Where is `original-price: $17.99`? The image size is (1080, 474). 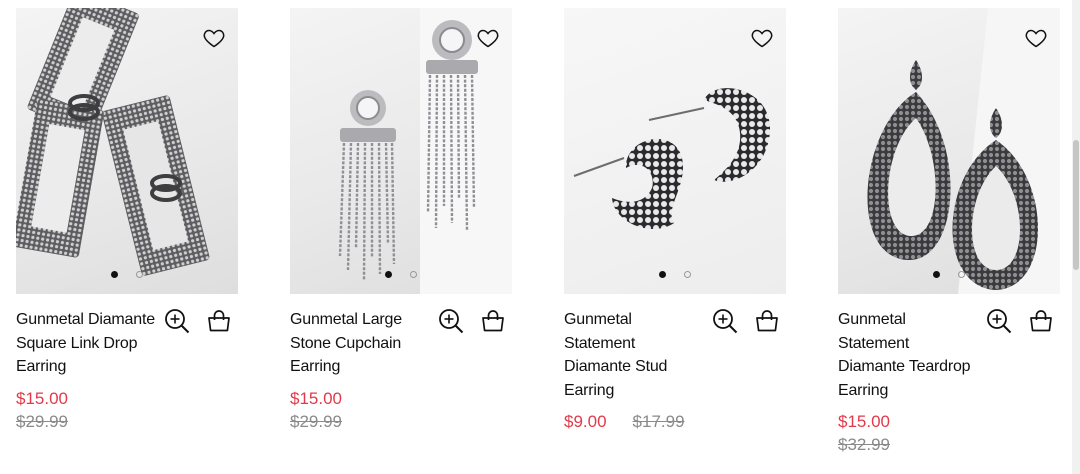
original-price: $17.99 is located at coordinates (658, 421).